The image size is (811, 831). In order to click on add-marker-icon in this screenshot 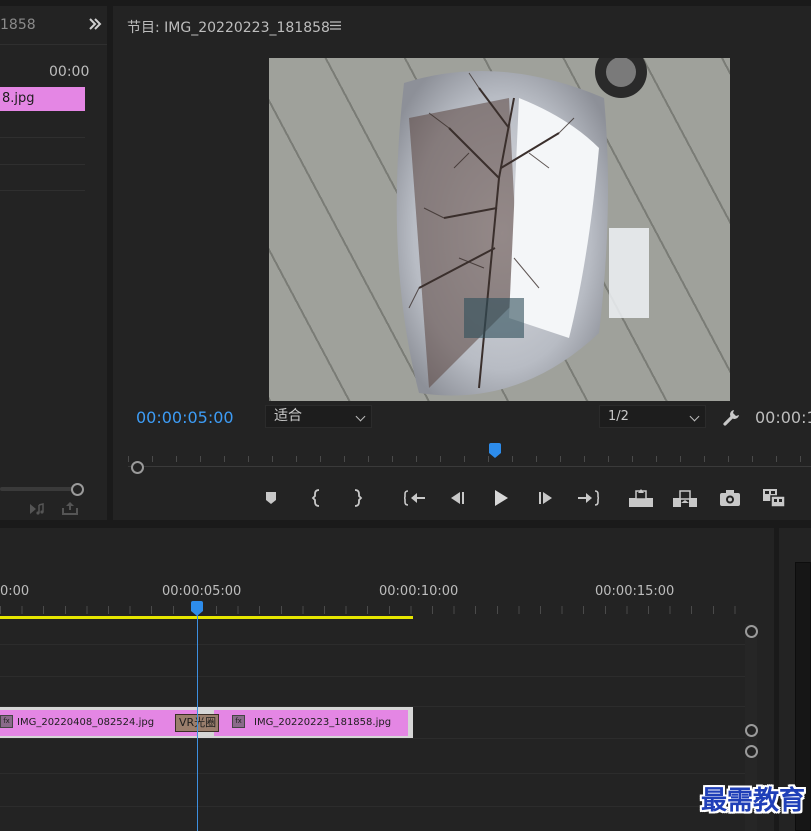, I will do `click(271, 498)`.